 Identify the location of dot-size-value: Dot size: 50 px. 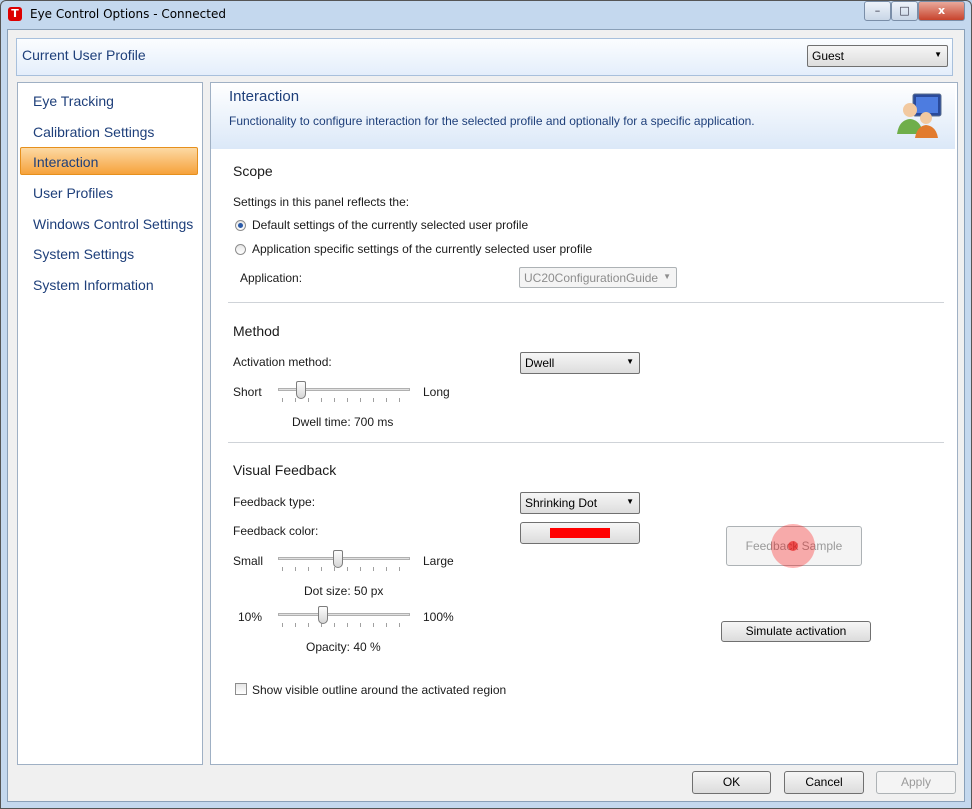
(344, 591).